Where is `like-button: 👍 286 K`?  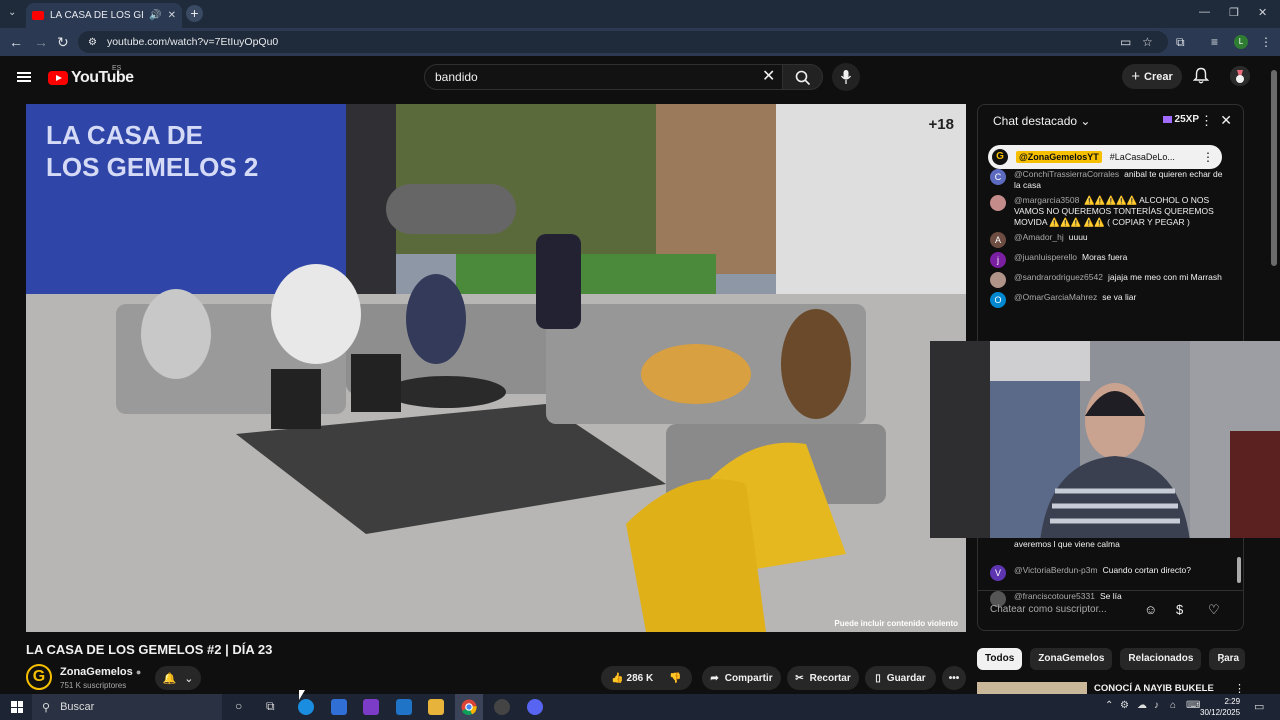
like-button: 👍 286 K is located at coordinates (632, 678).